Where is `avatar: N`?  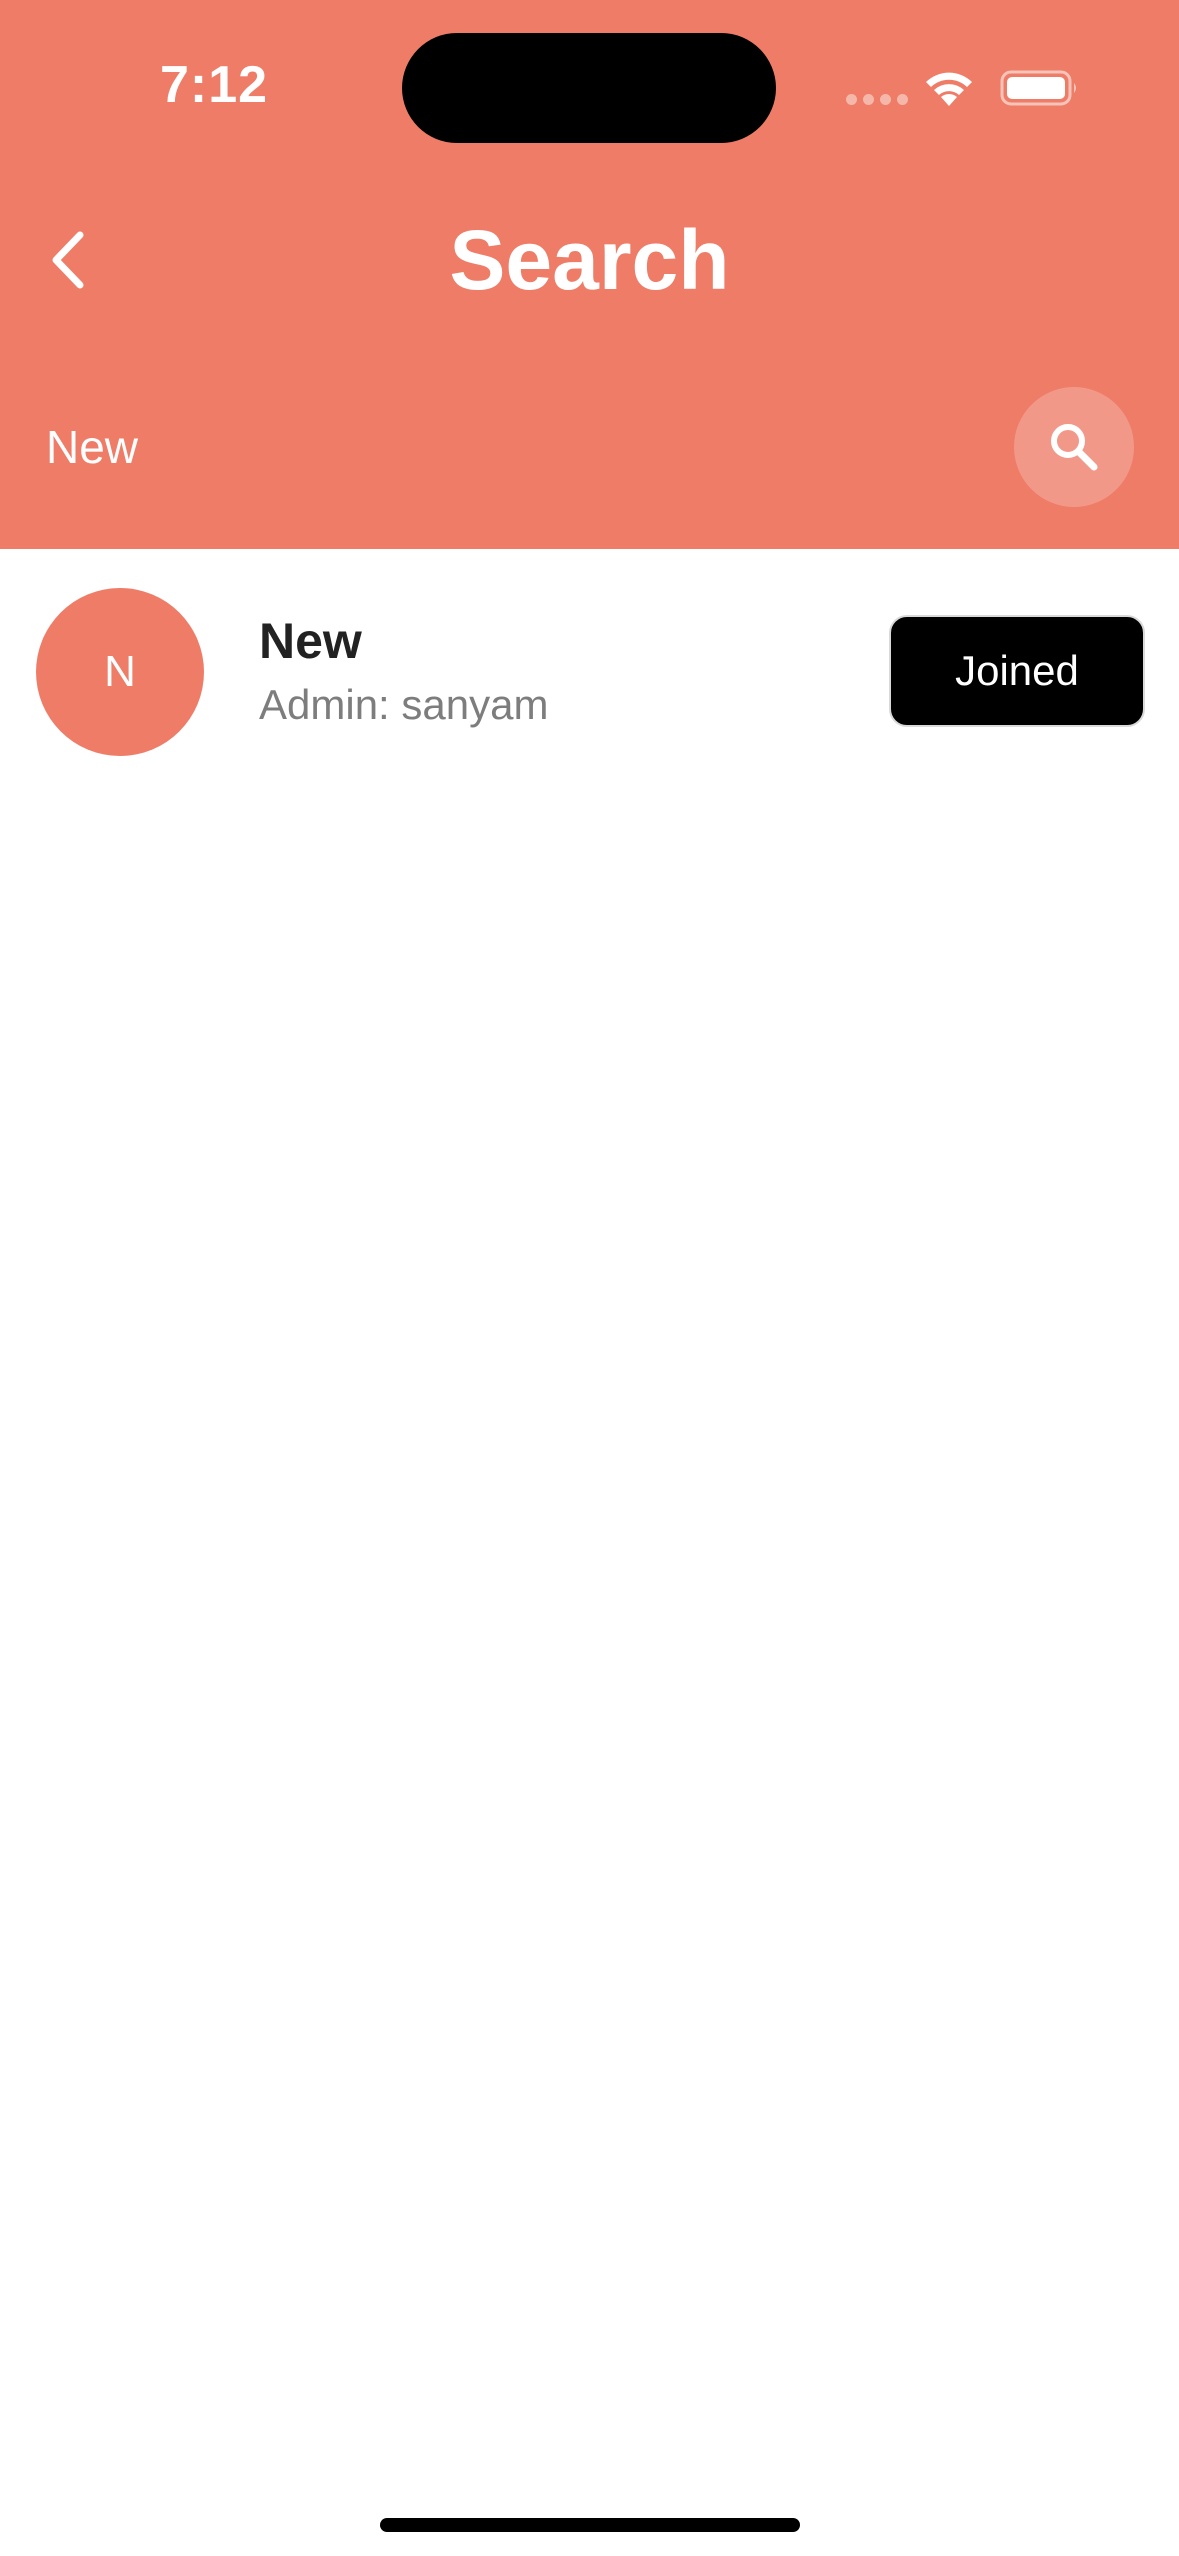 avatar: N is located at coordinates (120, 672).